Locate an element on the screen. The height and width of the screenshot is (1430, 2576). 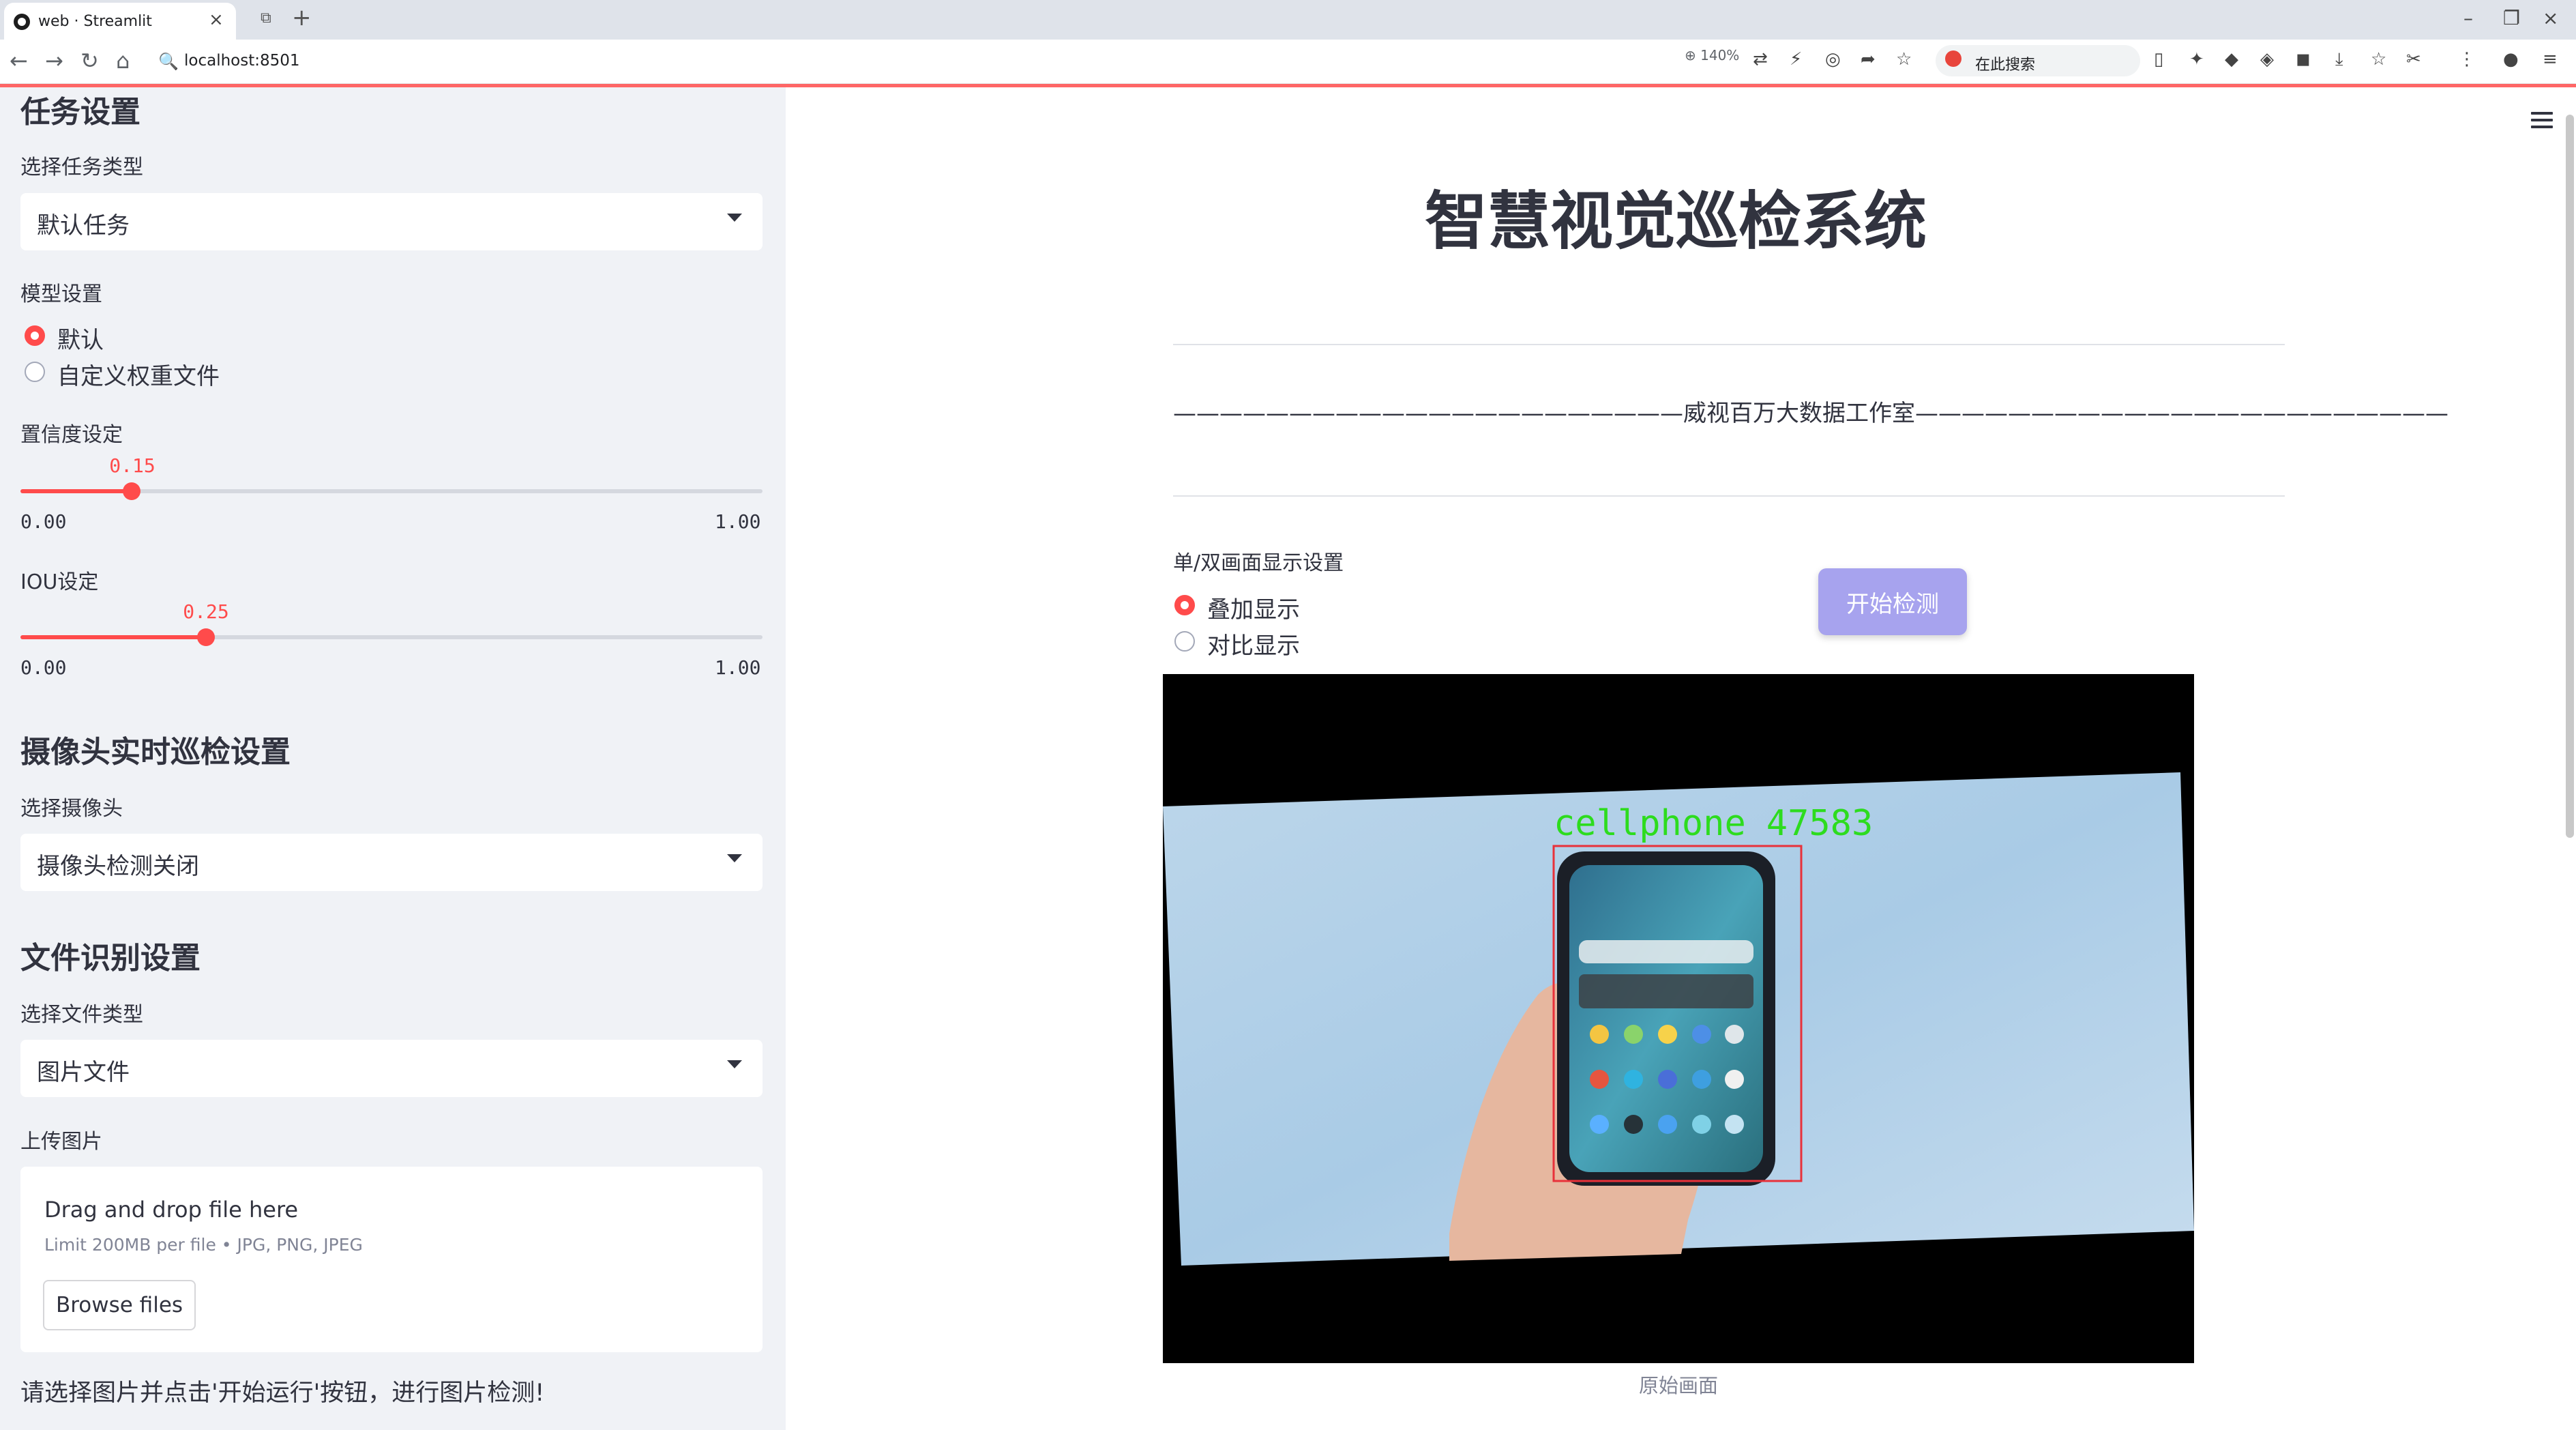
extension-icon: ◆ is located at coordinates (2231, 60).